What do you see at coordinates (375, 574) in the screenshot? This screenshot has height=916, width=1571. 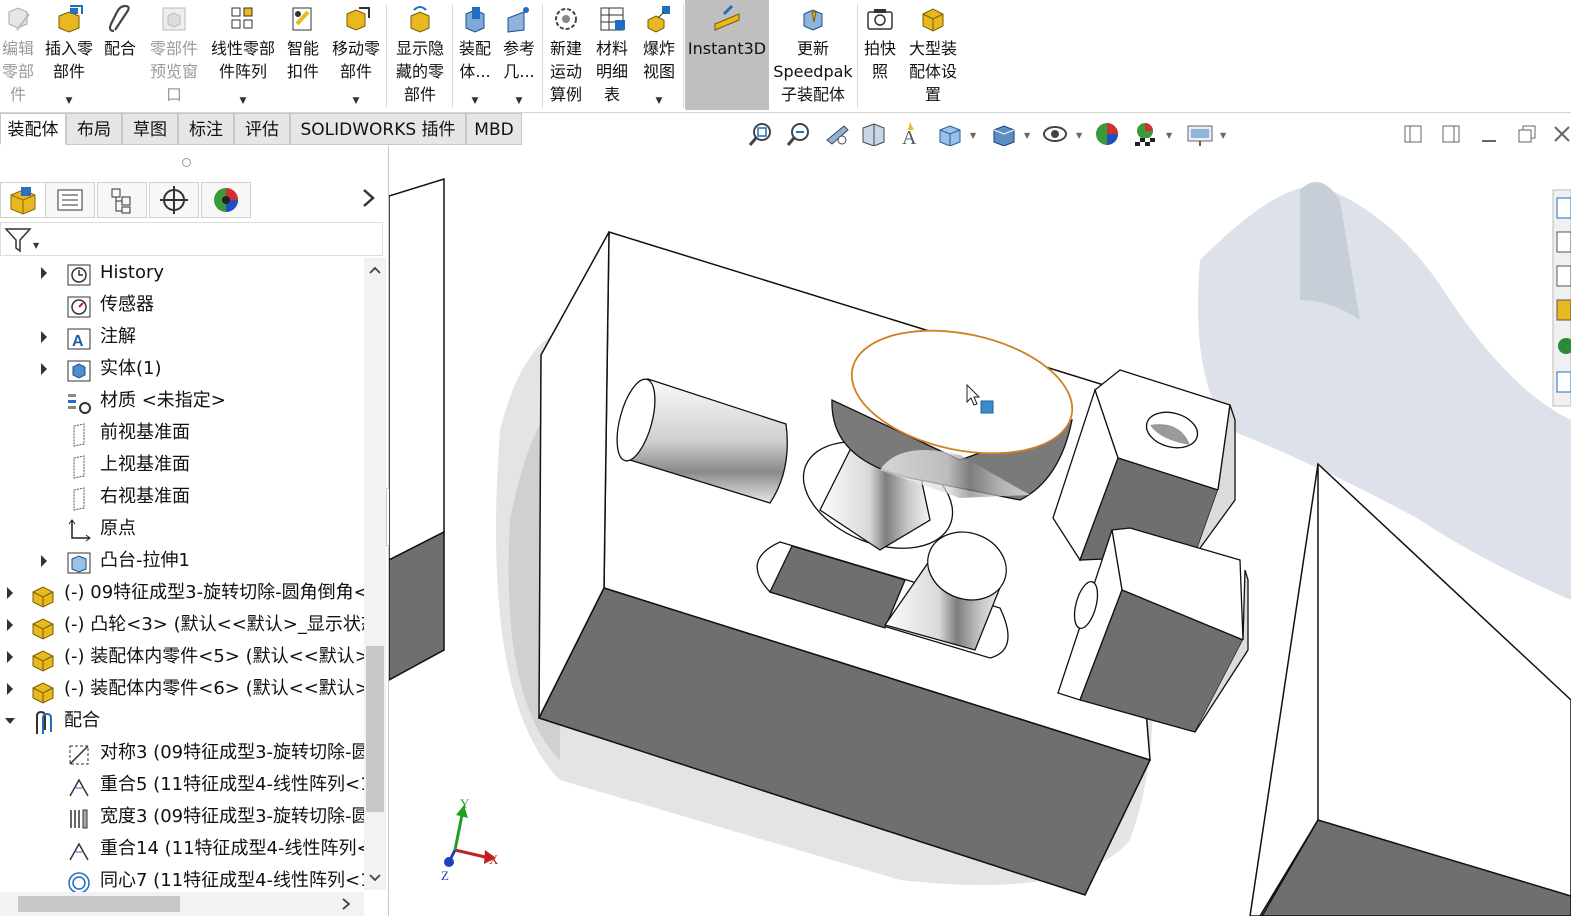 I see `tree-vertical-scrollbar` at bounding box center [375, 574].